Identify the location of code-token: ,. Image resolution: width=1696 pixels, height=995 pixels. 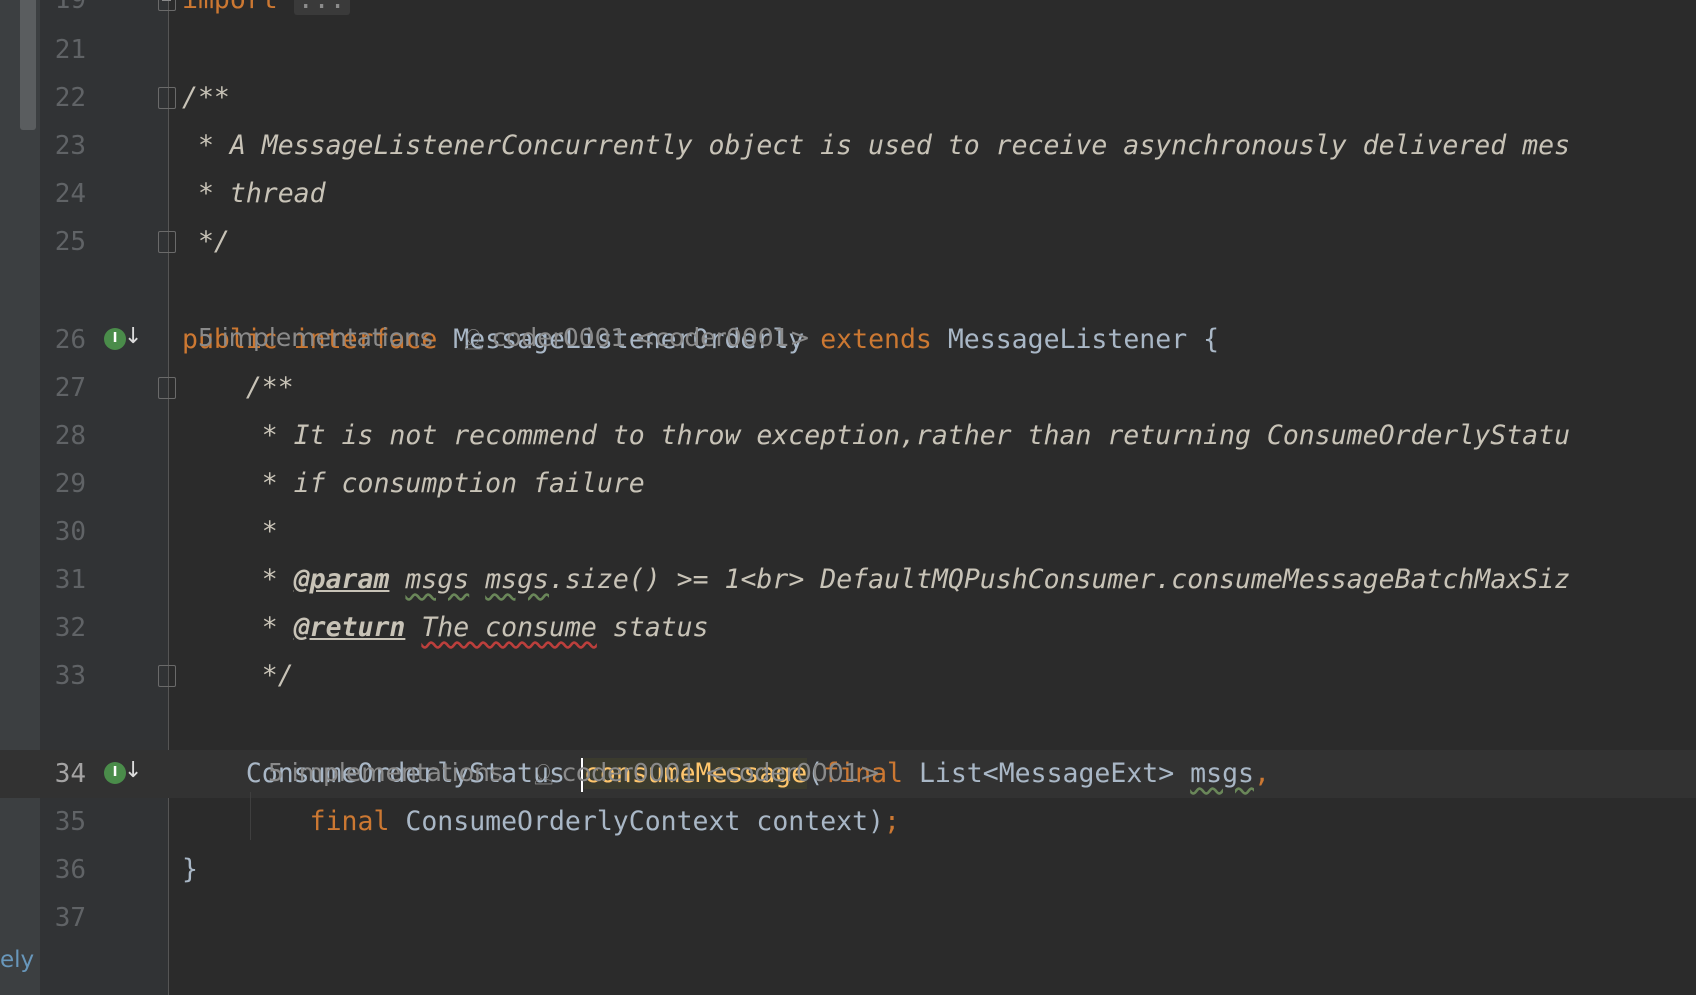
(1262, 773).